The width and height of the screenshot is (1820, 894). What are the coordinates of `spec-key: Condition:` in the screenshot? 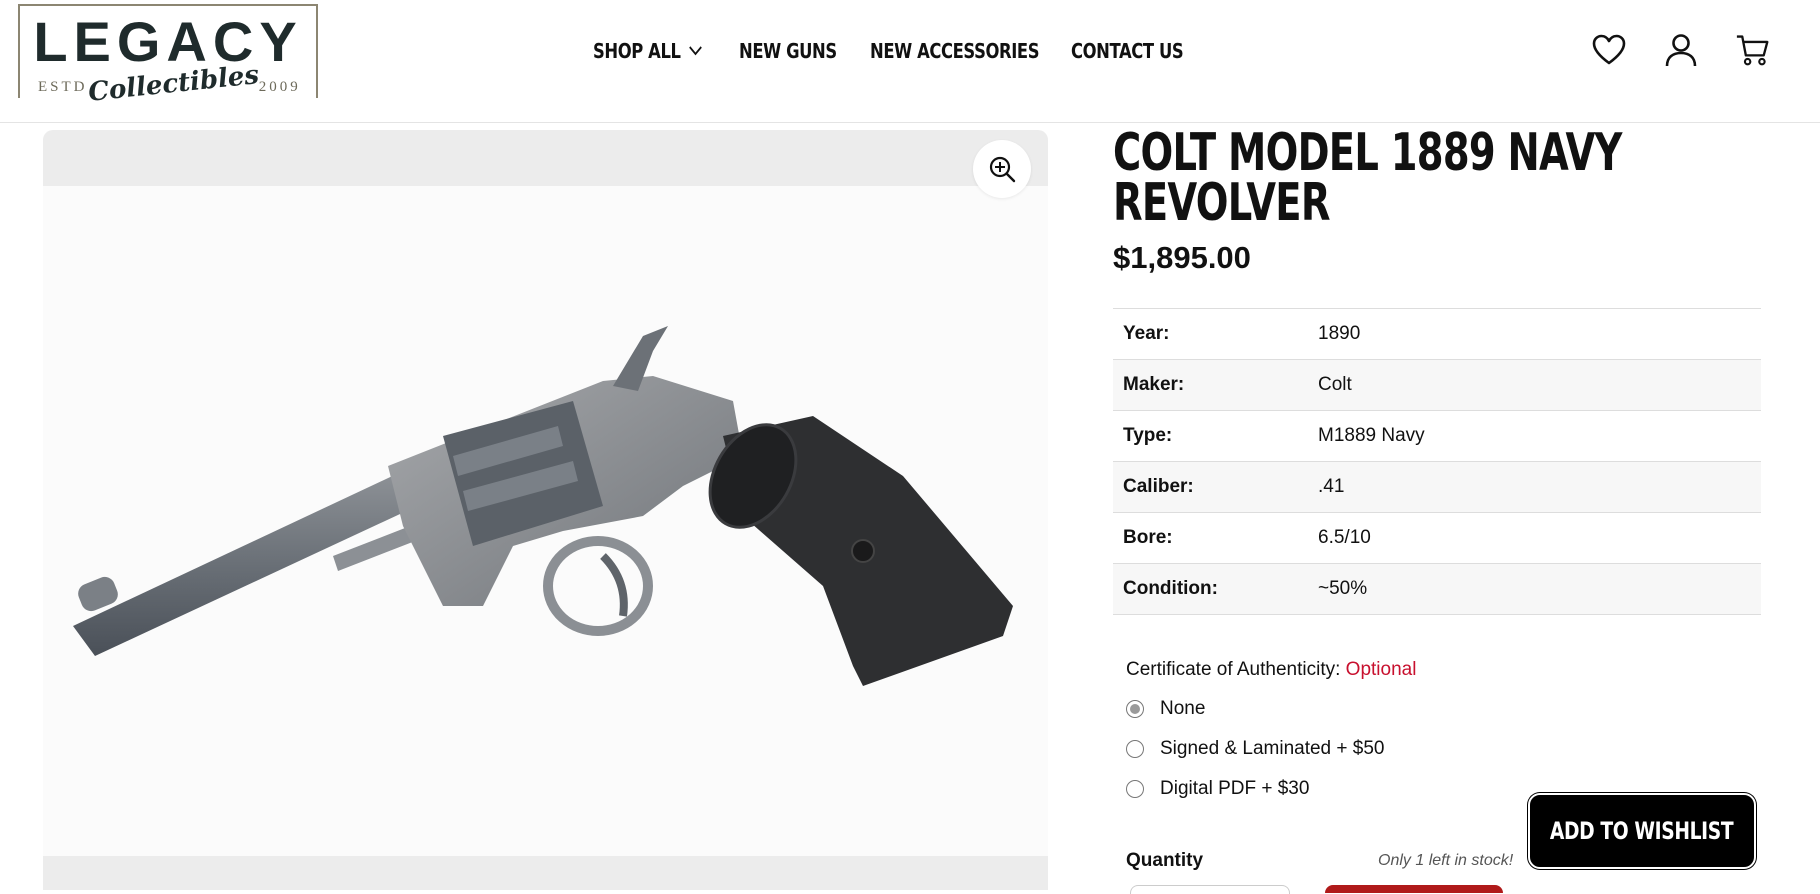 It's located at (1210, 589).